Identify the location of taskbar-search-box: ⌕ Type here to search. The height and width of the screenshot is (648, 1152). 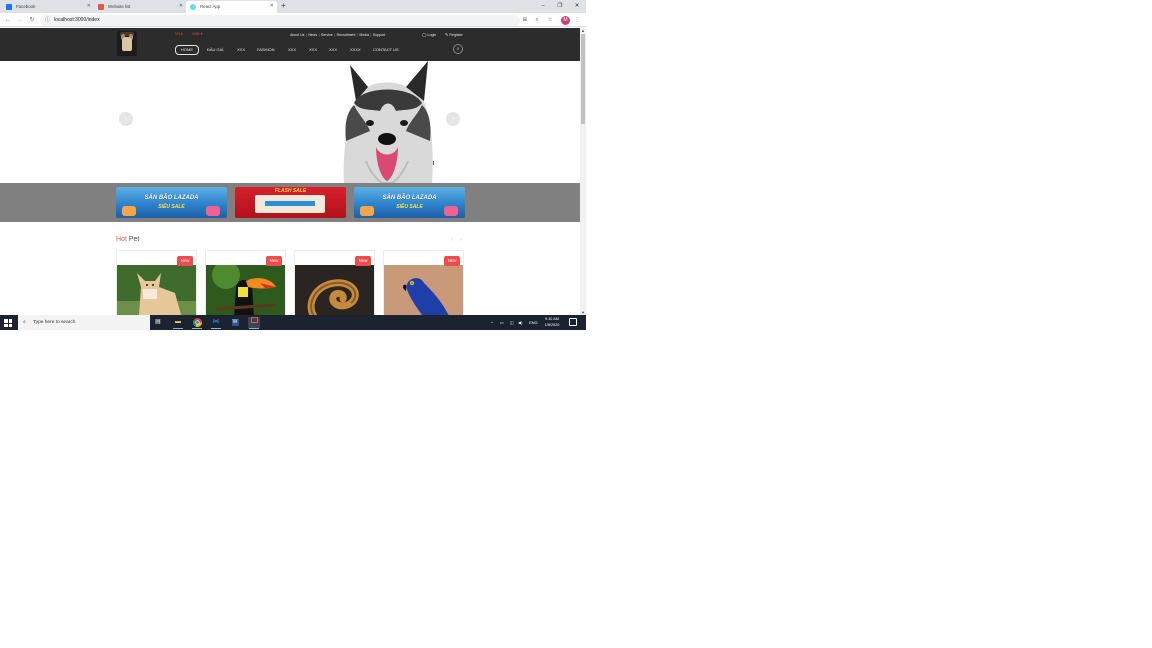
(84, 322).